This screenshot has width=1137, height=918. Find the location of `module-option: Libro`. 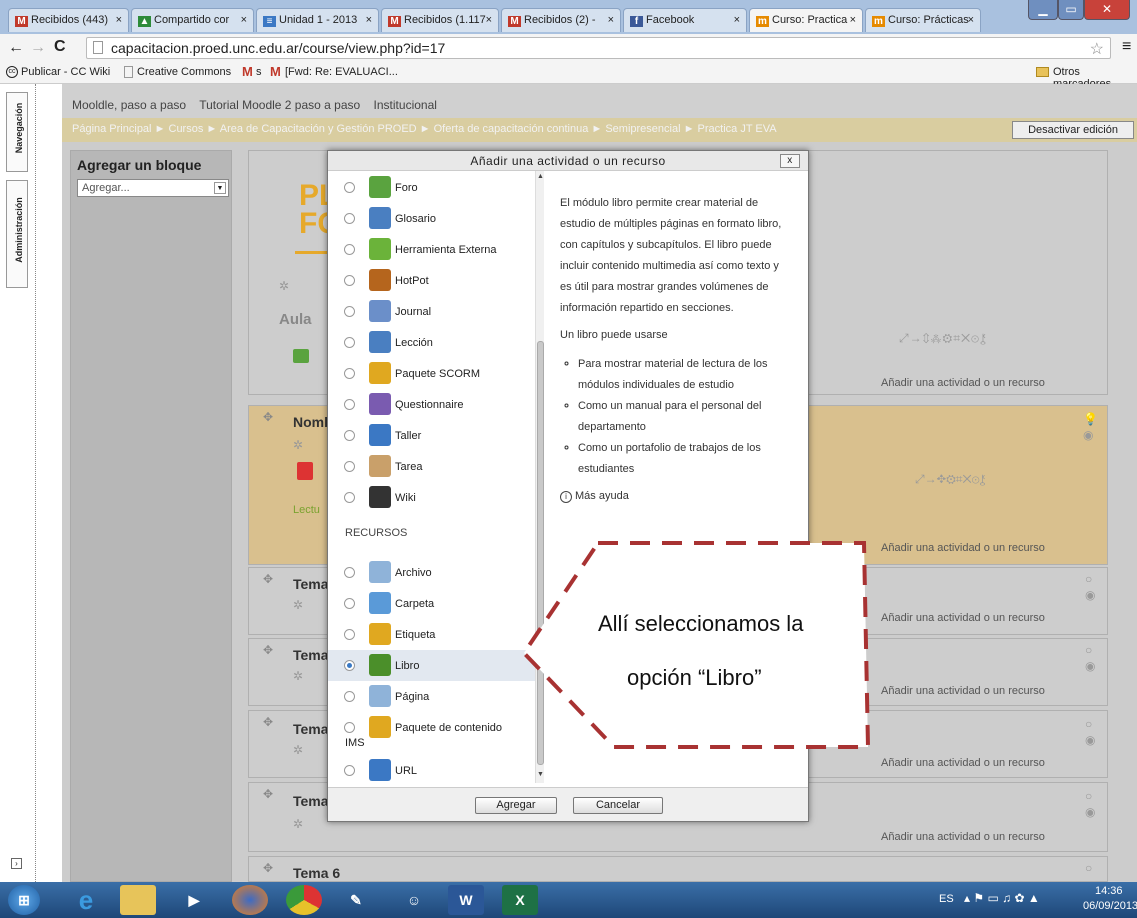

module-option: Libro is located at coordinates (432, 665).